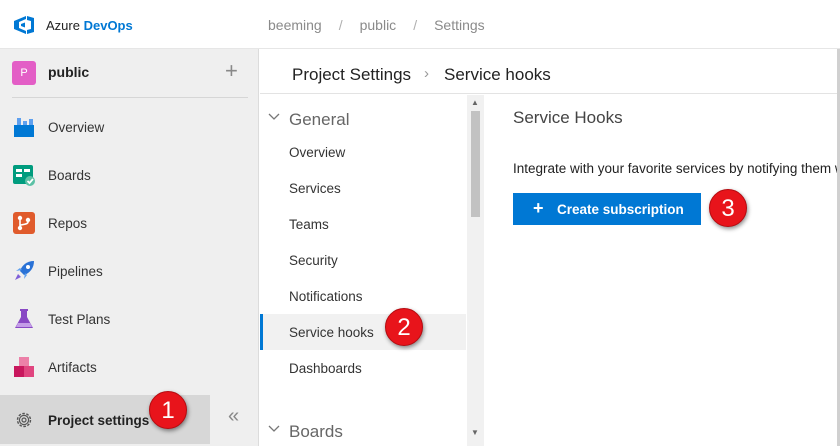  Describe the element at coordinates (129, 126) in the screenshot. I see `nav-item-overview: Overview` at that location.